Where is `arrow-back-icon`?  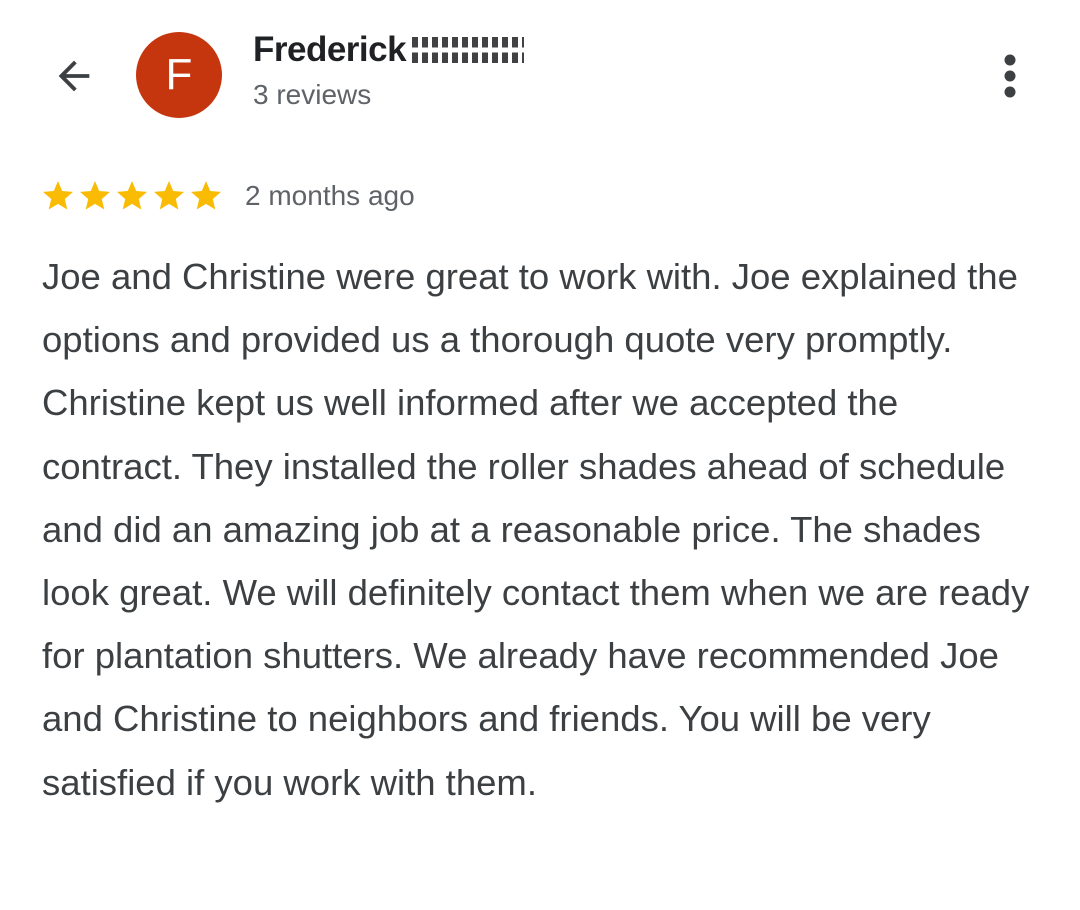
arrow-back-icon is located at coordinates (74, 76).